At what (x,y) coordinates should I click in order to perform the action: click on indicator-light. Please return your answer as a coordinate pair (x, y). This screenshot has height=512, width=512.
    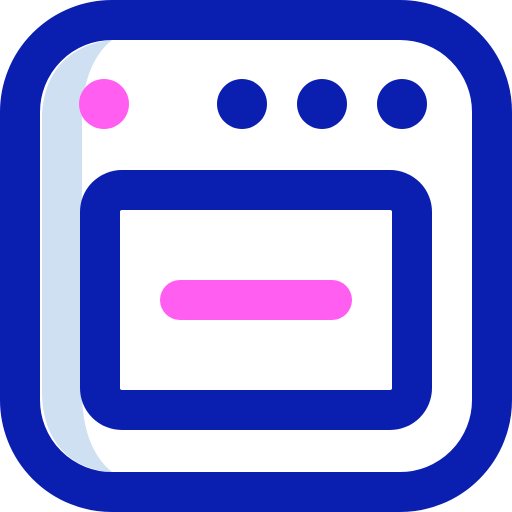
    Looking at the image, I should click on (104, 104).